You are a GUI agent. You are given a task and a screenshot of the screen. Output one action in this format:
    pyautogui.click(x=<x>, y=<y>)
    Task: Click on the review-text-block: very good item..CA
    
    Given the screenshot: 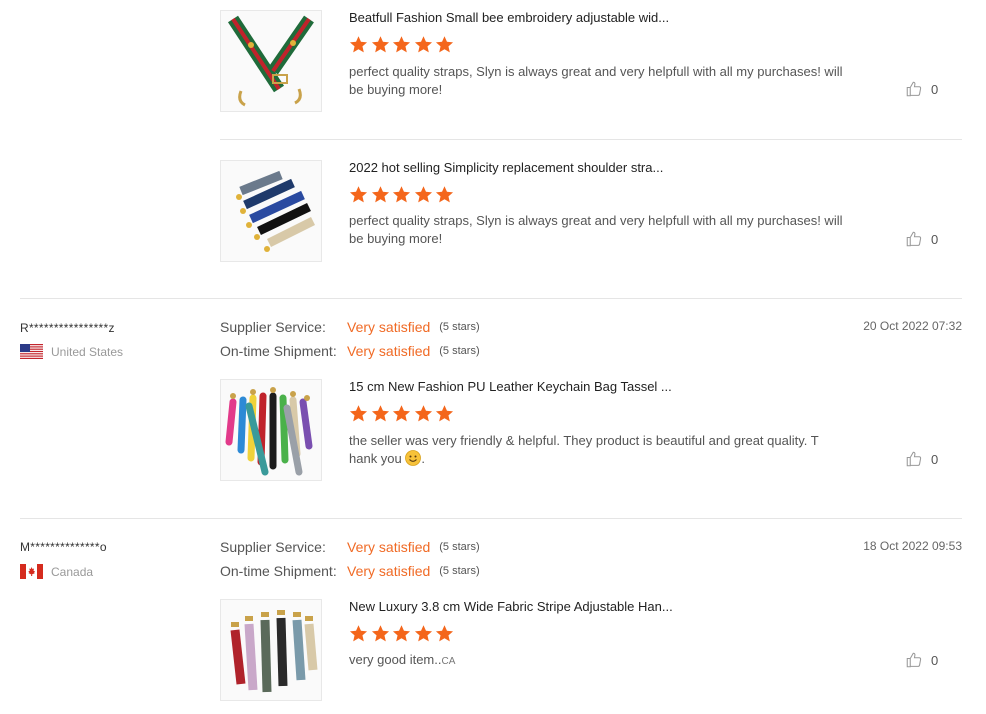 What is the action you would take?
    pyautogui.click(x=599, y=661)
    